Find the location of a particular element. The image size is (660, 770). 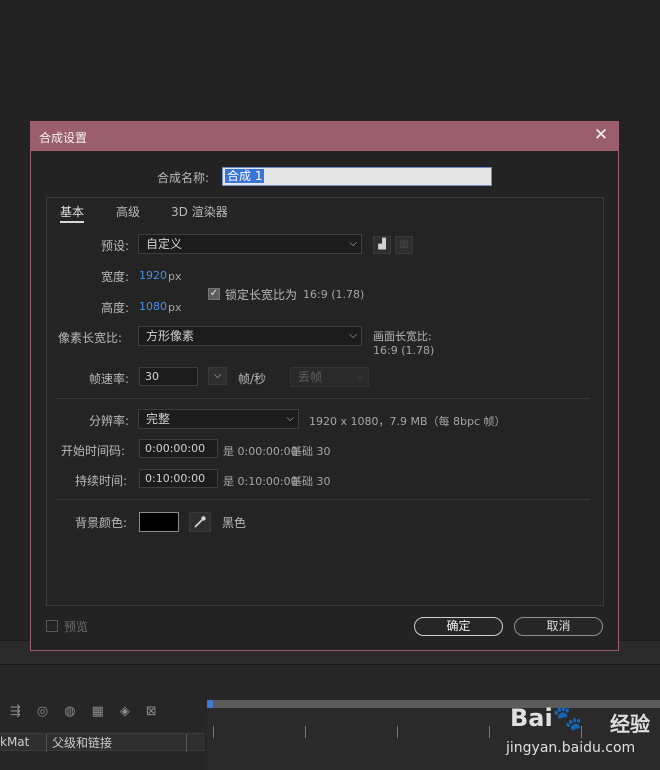

height-unit: px is located at coordinates (175, 307).